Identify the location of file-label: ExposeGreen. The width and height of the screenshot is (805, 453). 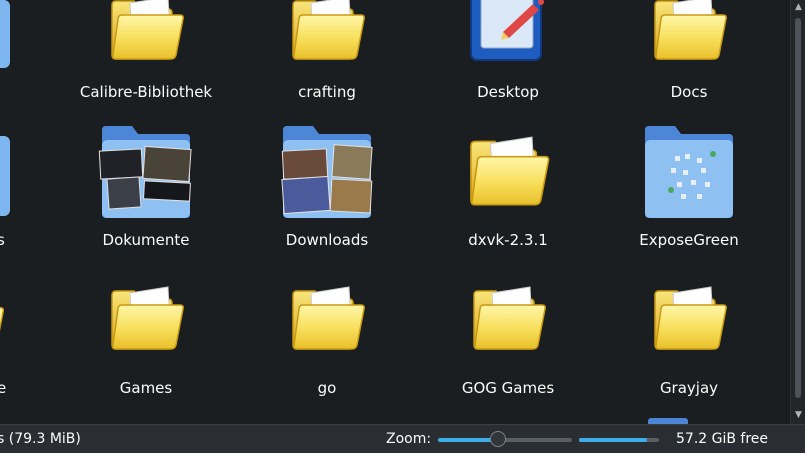
(689, 240).